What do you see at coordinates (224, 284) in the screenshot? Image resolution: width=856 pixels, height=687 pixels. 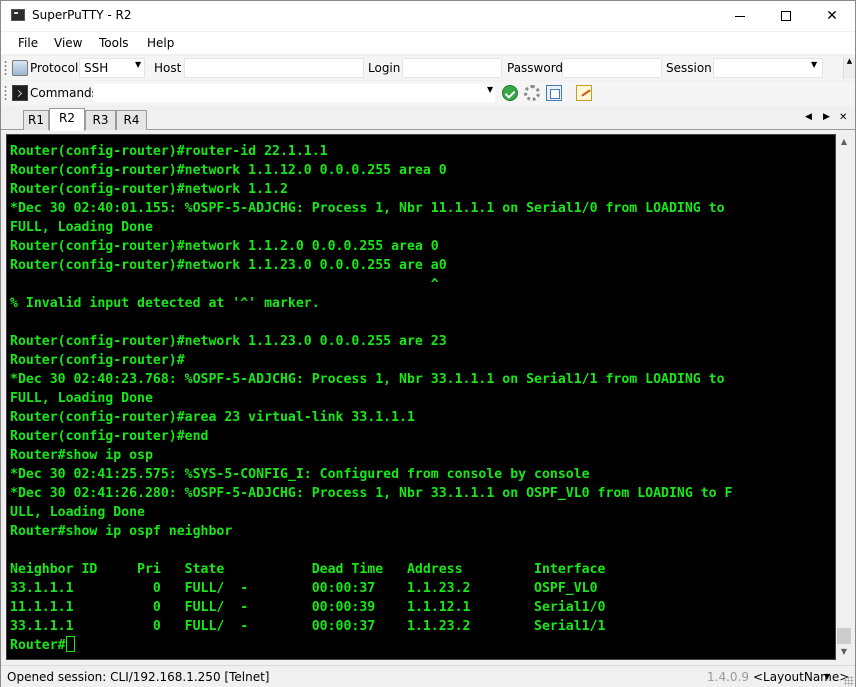 I see `terminal-line: ^` at bounding box center [224, 284].